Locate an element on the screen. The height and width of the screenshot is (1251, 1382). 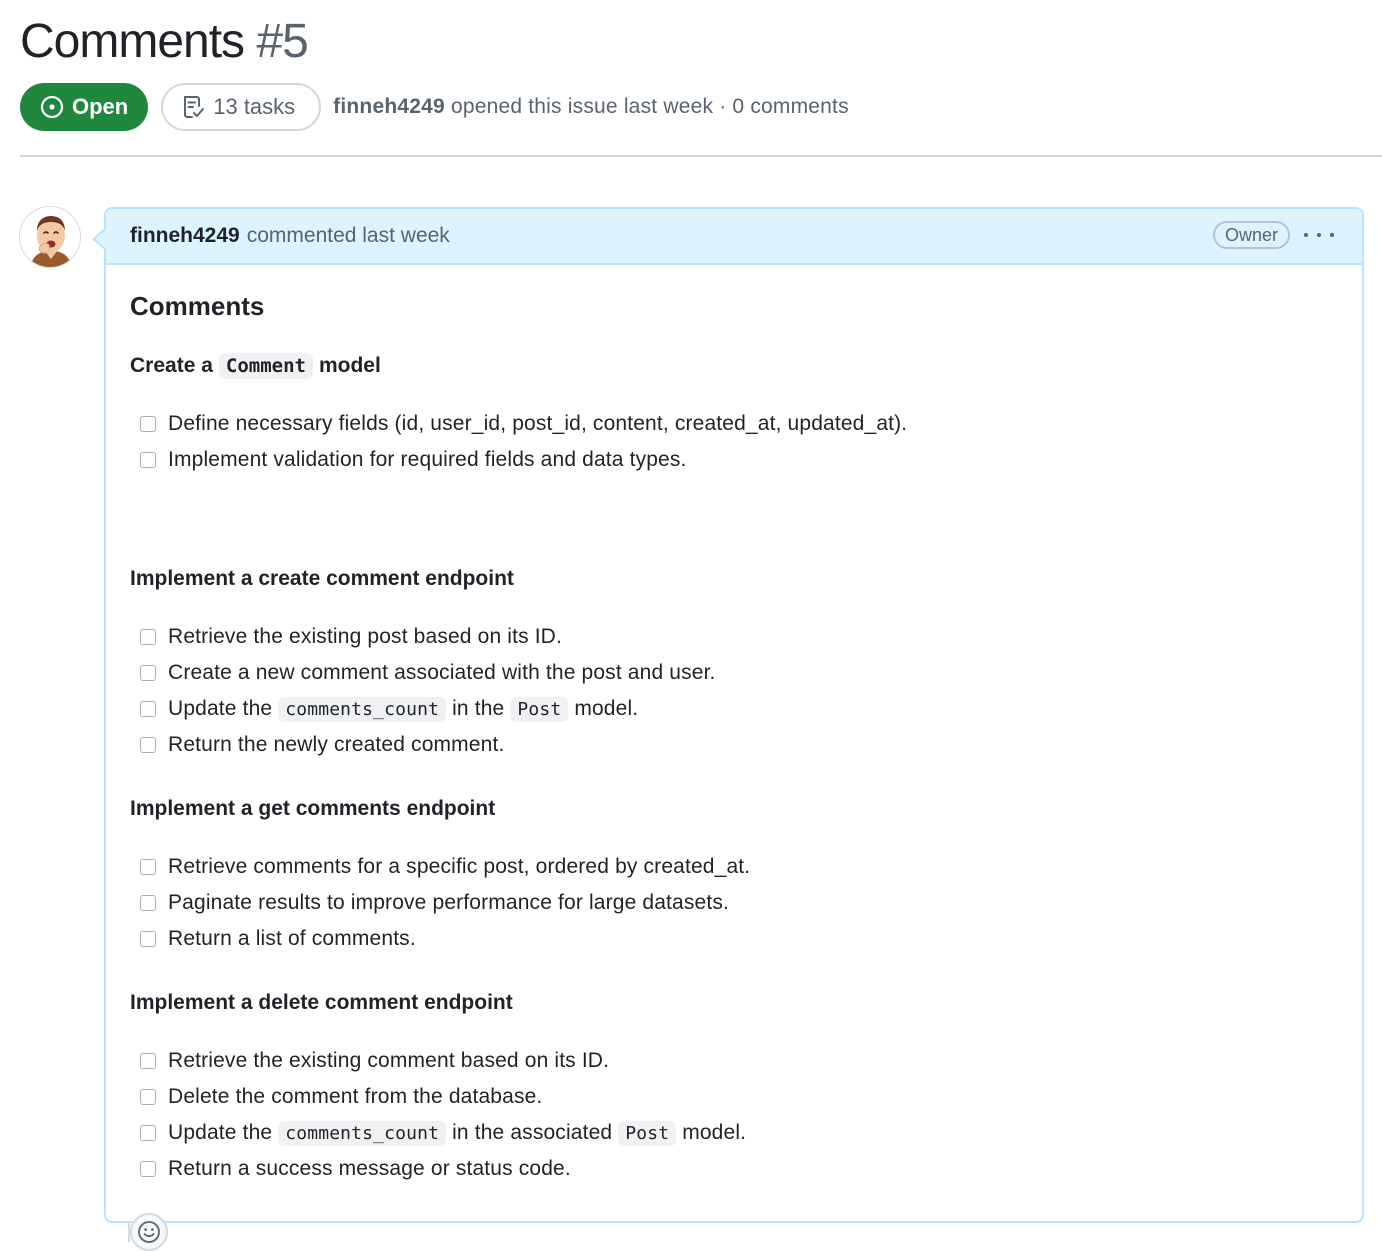
task-text: Return the newly created comment. is located at coordinates (336, 744).